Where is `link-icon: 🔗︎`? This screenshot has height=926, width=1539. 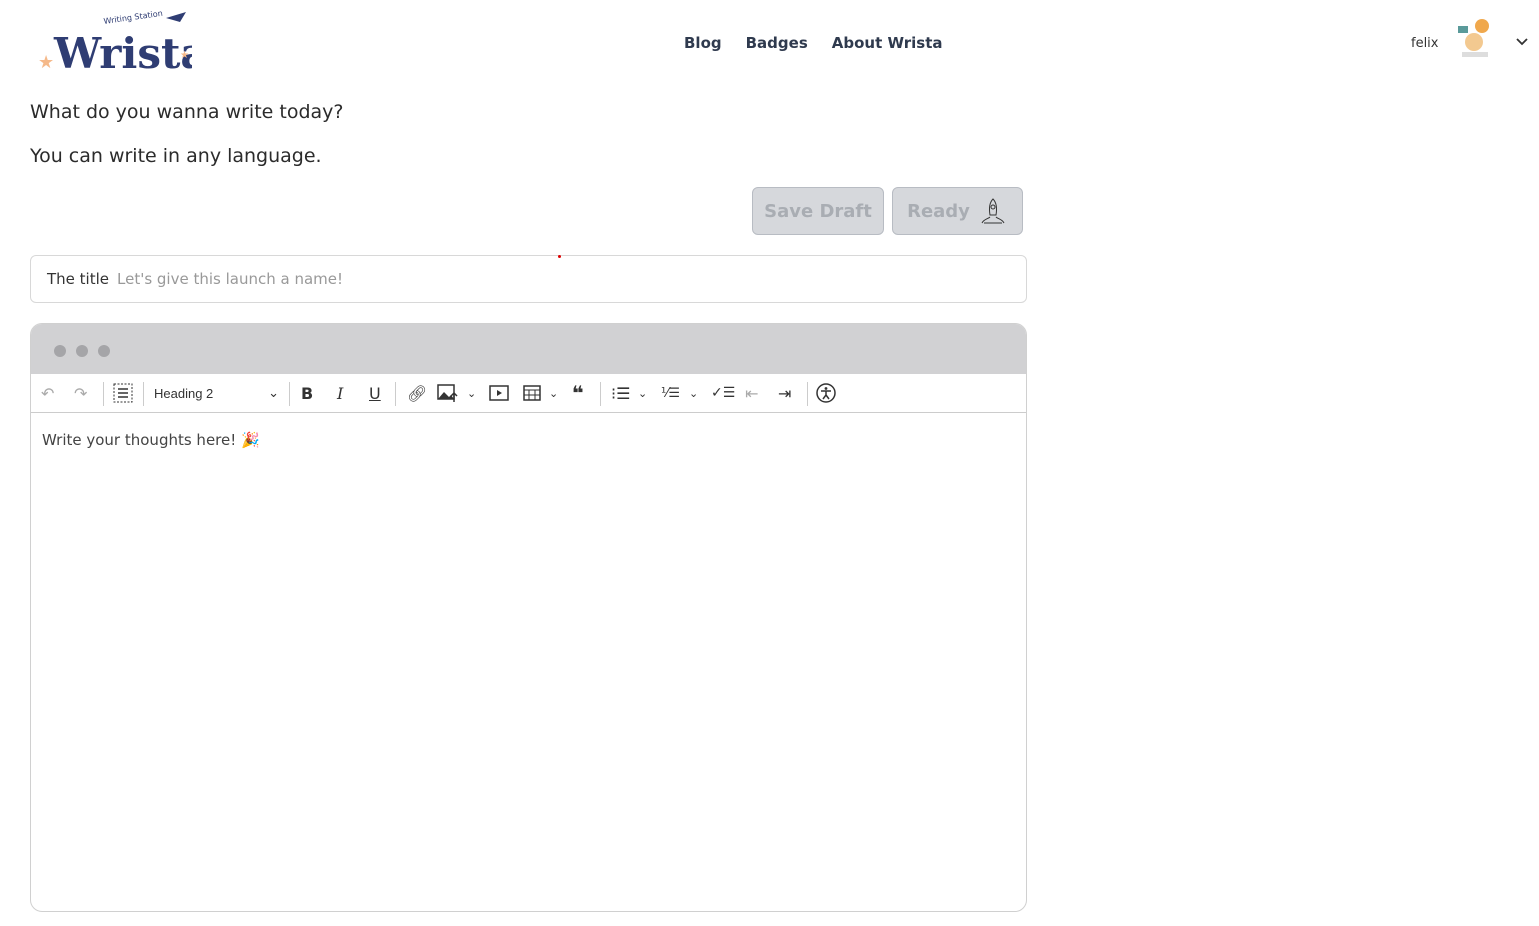 link-icon: 🔗︎ is located at coordinates (417, 393).